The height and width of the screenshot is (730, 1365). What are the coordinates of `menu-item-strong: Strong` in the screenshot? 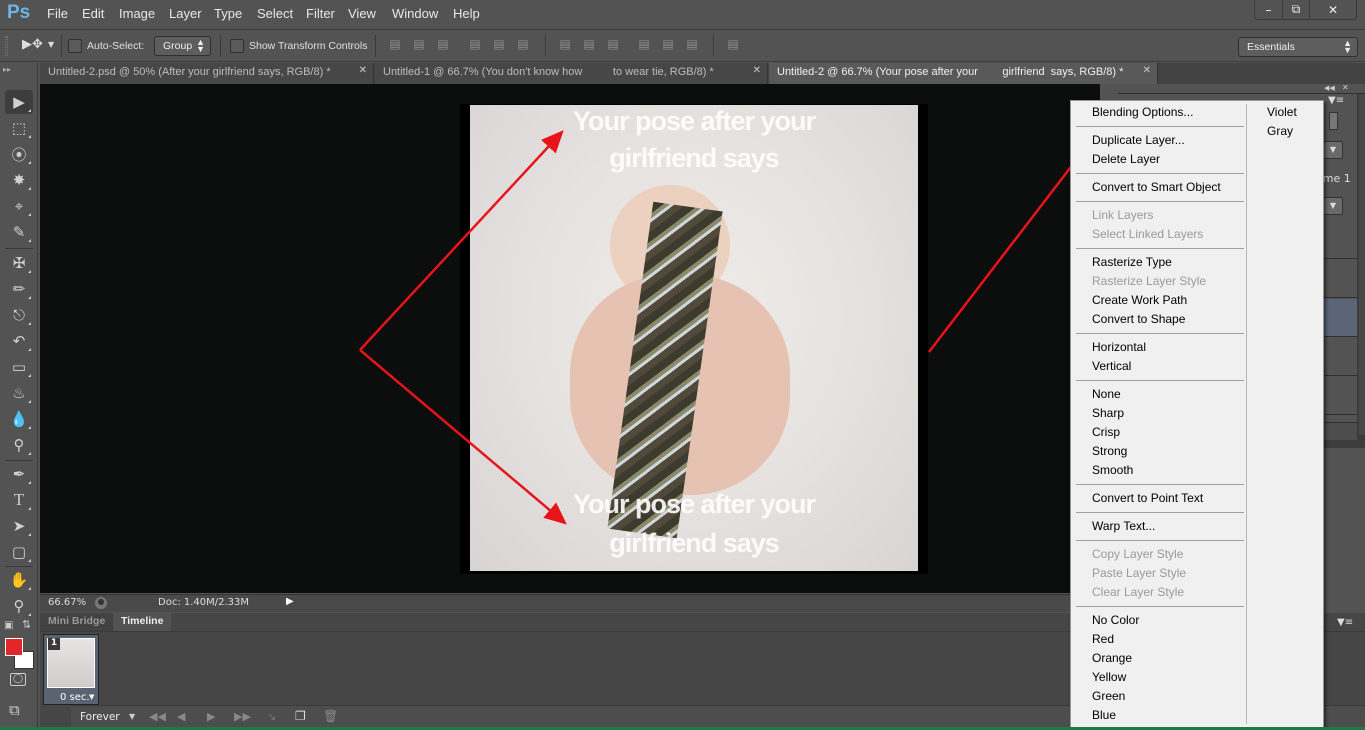 It's located at (1109, 451).